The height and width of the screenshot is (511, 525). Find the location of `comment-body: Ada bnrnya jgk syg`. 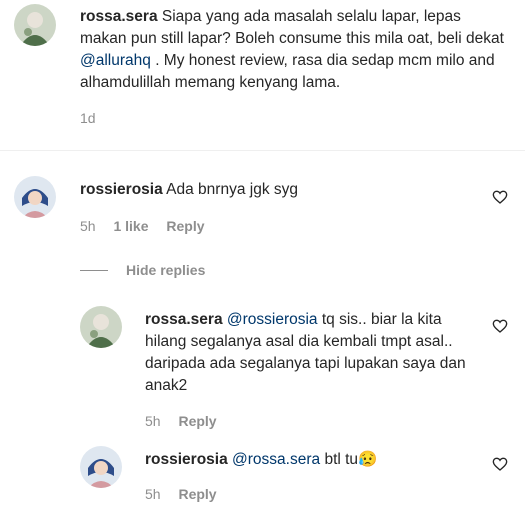

comment-body: Ada bnrnya jgk syg is located at coordinates (232, 189).